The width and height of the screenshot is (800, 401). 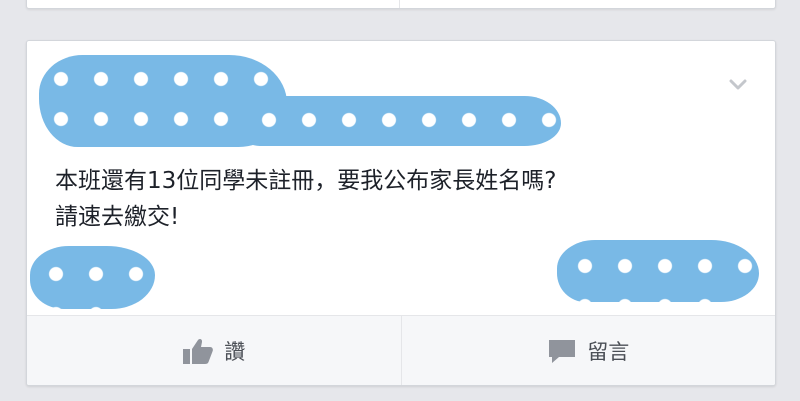 I want to click on like-label: 讚, so click(x=235, y=352).